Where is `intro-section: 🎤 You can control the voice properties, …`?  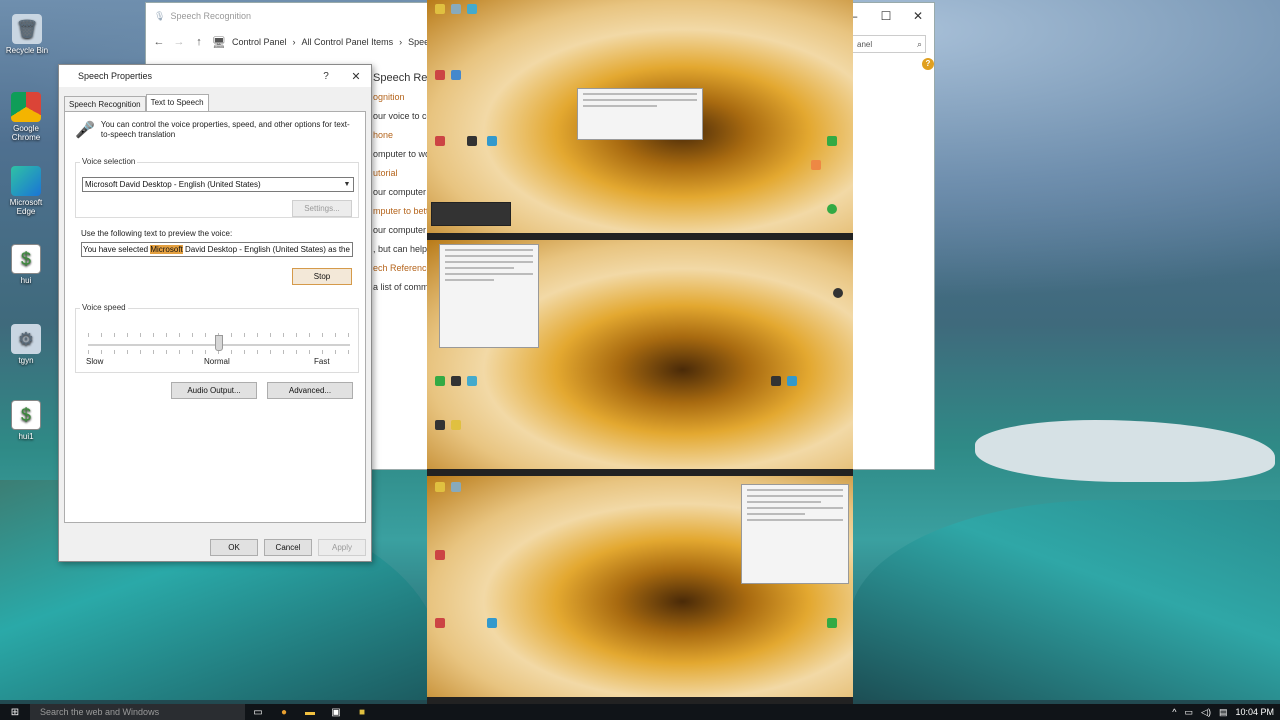
intro-section: 🎤 You can control the voice properties, … is located at coordinates (215, 133).